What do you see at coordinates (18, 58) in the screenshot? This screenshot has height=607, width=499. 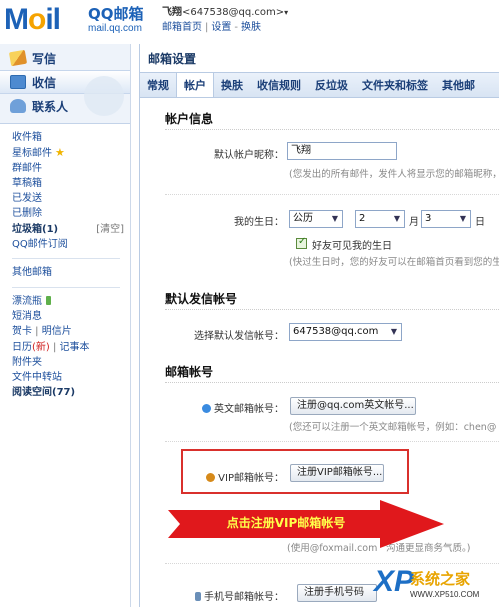 I see `pencil-icon` at bounding box center [18, 58].